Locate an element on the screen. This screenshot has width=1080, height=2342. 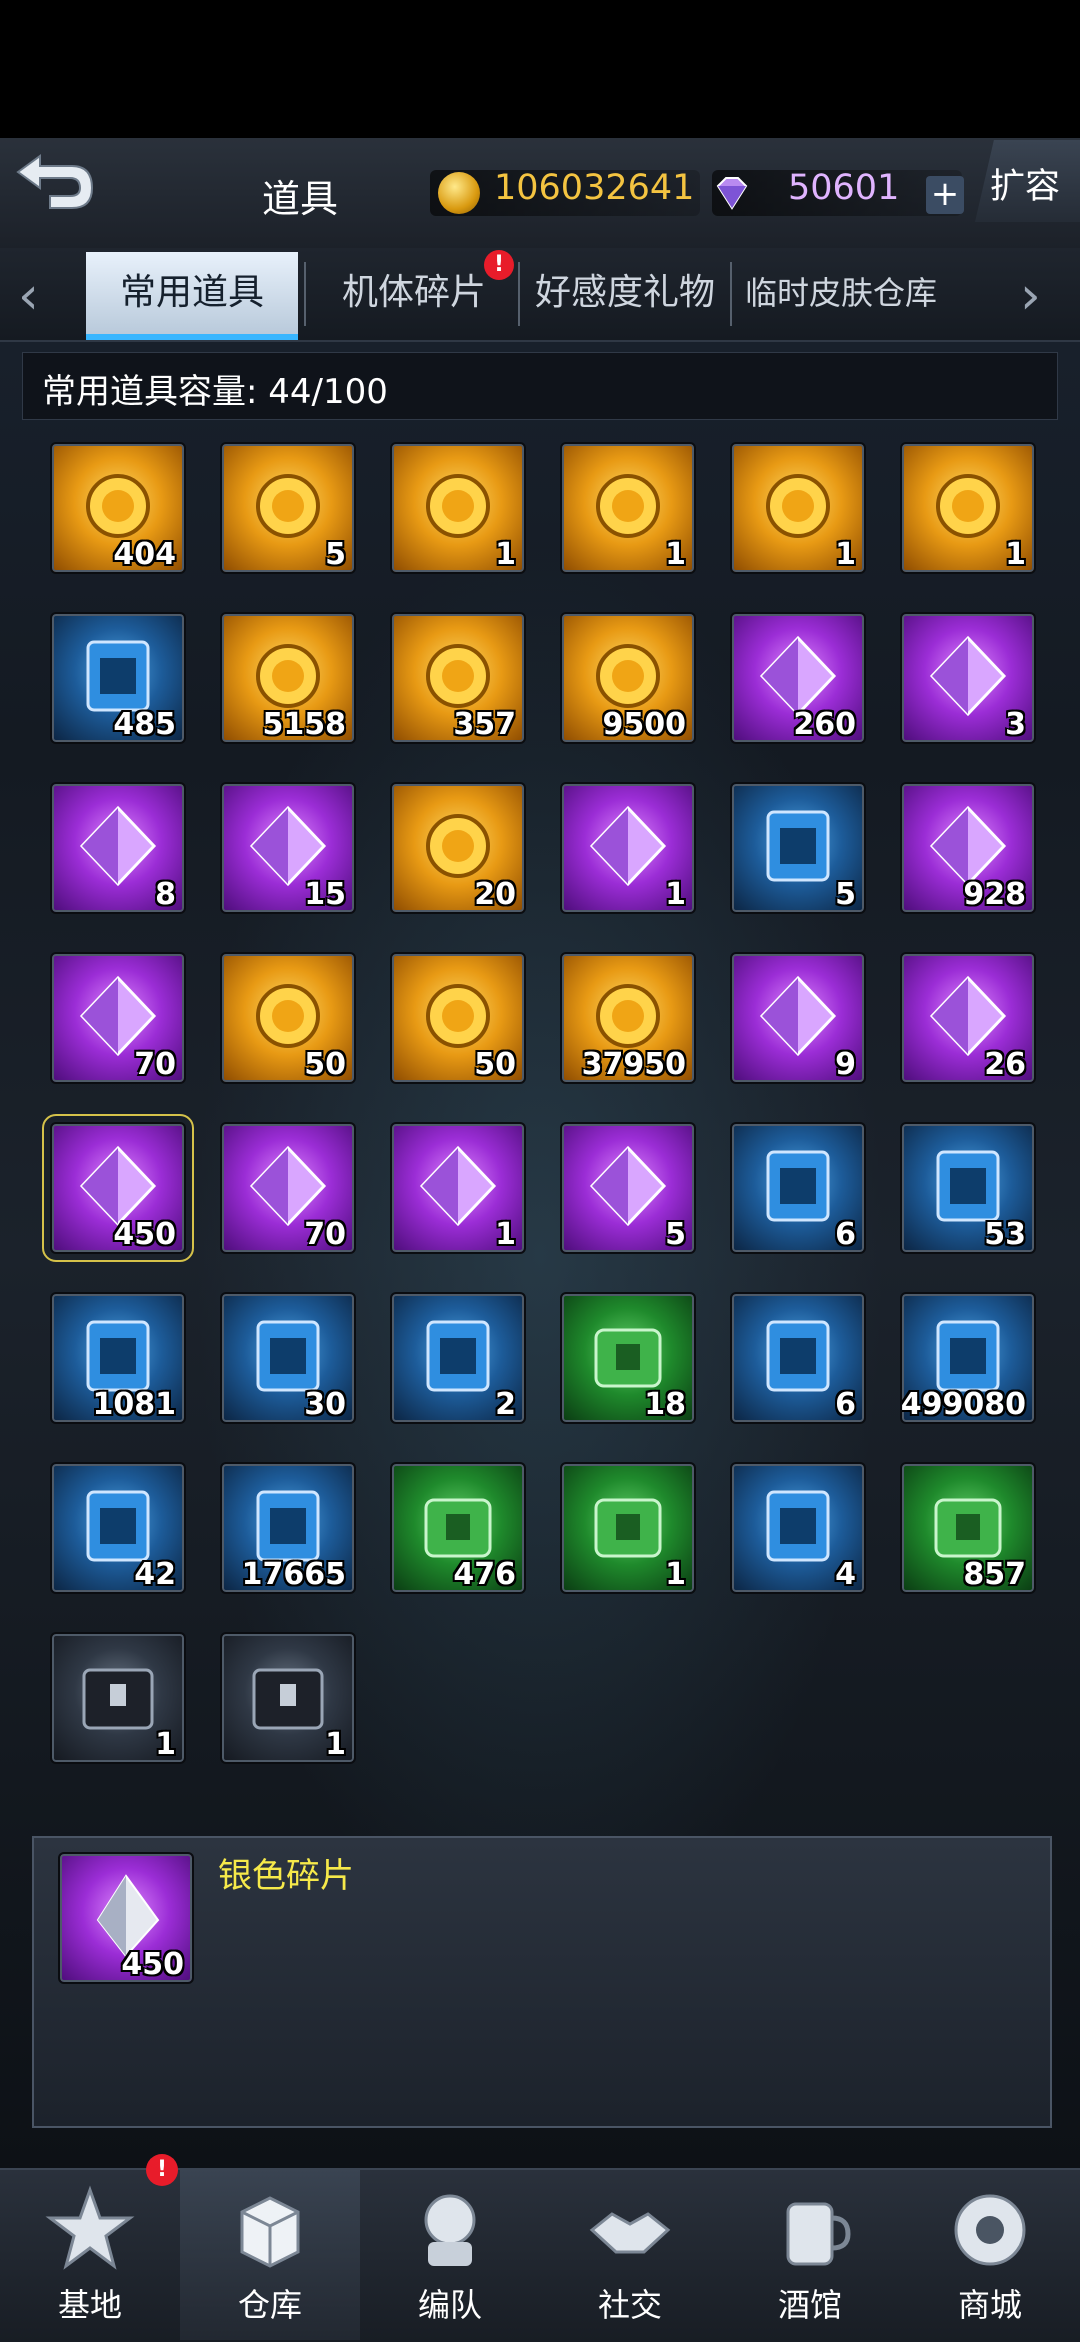
item-slot: 42 is located at coordinates (118, 1528).